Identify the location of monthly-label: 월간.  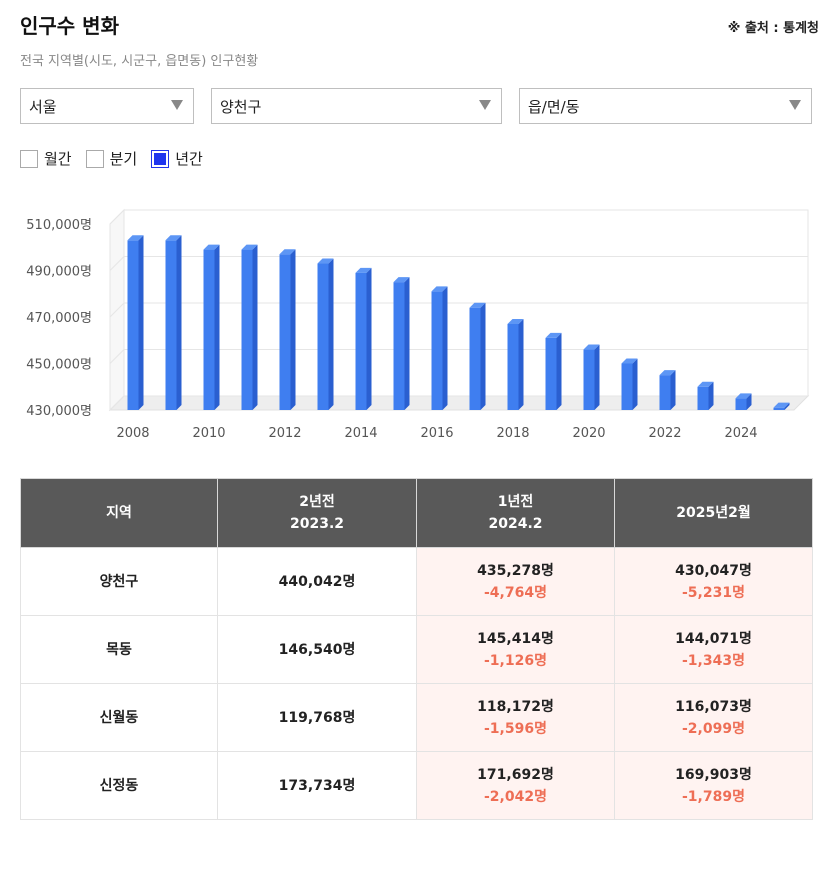
(58, 159).